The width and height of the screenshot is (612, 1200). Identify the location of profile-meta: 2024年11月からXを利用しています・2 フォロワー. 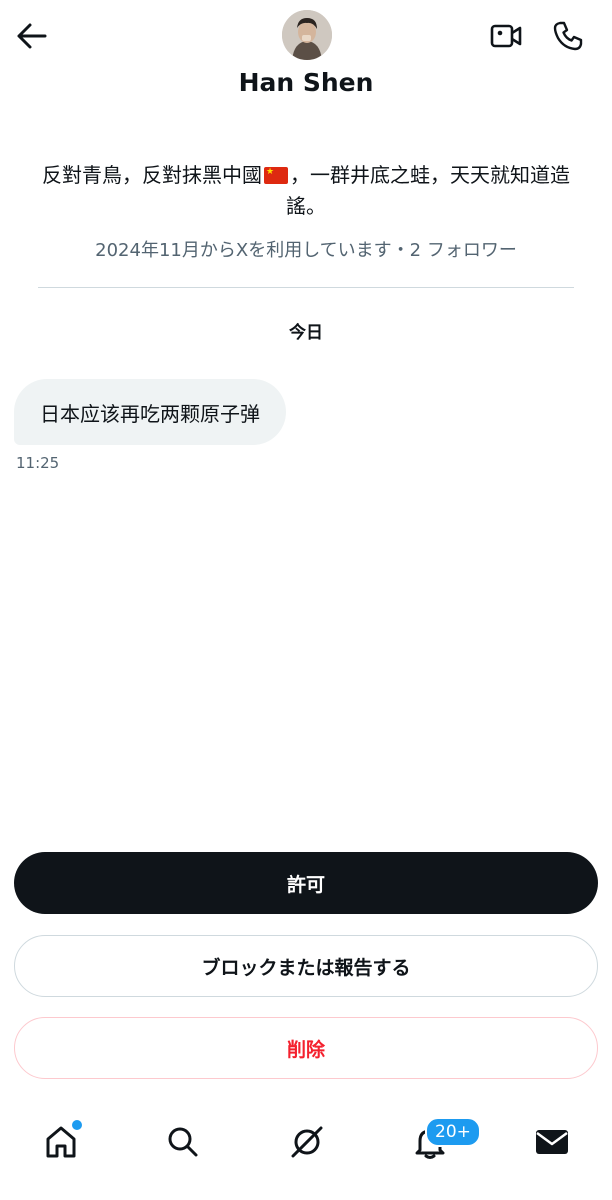
(306, 250).